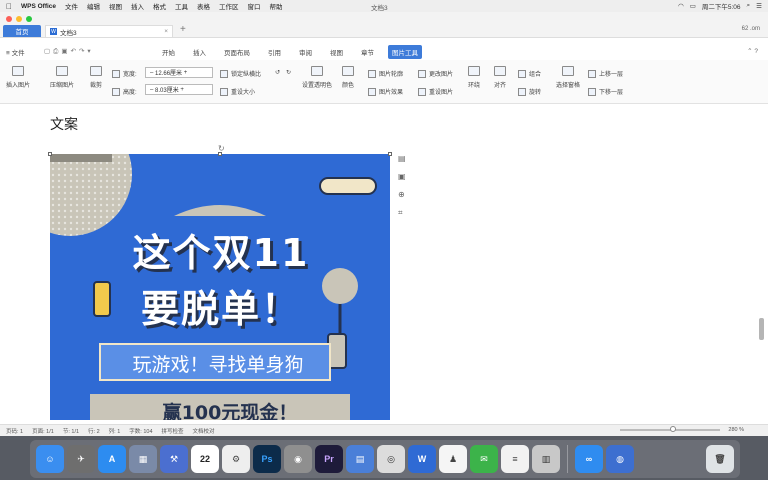 The width and height of the screenshot is (768, 480). What do you see at coordinates (317, 77) in the screenshot?
I see `set-transparent-button: 设置透明色` at bounding box center [317, 77].